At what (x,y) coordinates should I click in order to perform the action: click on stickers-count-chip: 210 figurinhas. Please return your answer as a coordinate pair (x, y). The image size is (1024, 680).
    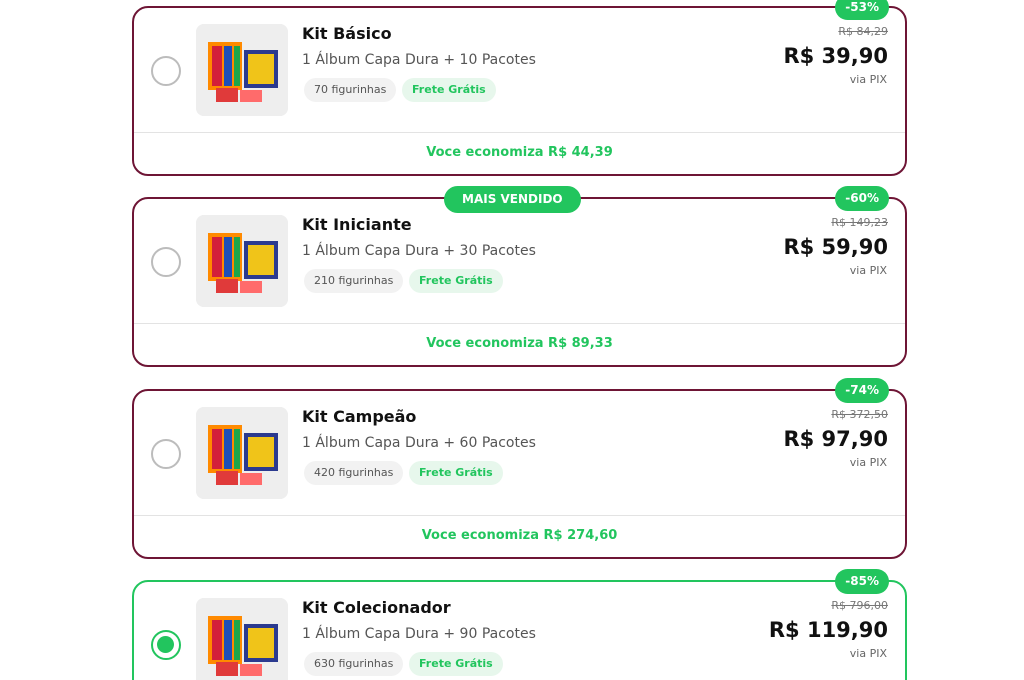
    Looking at the image, I should click on (354, 281).